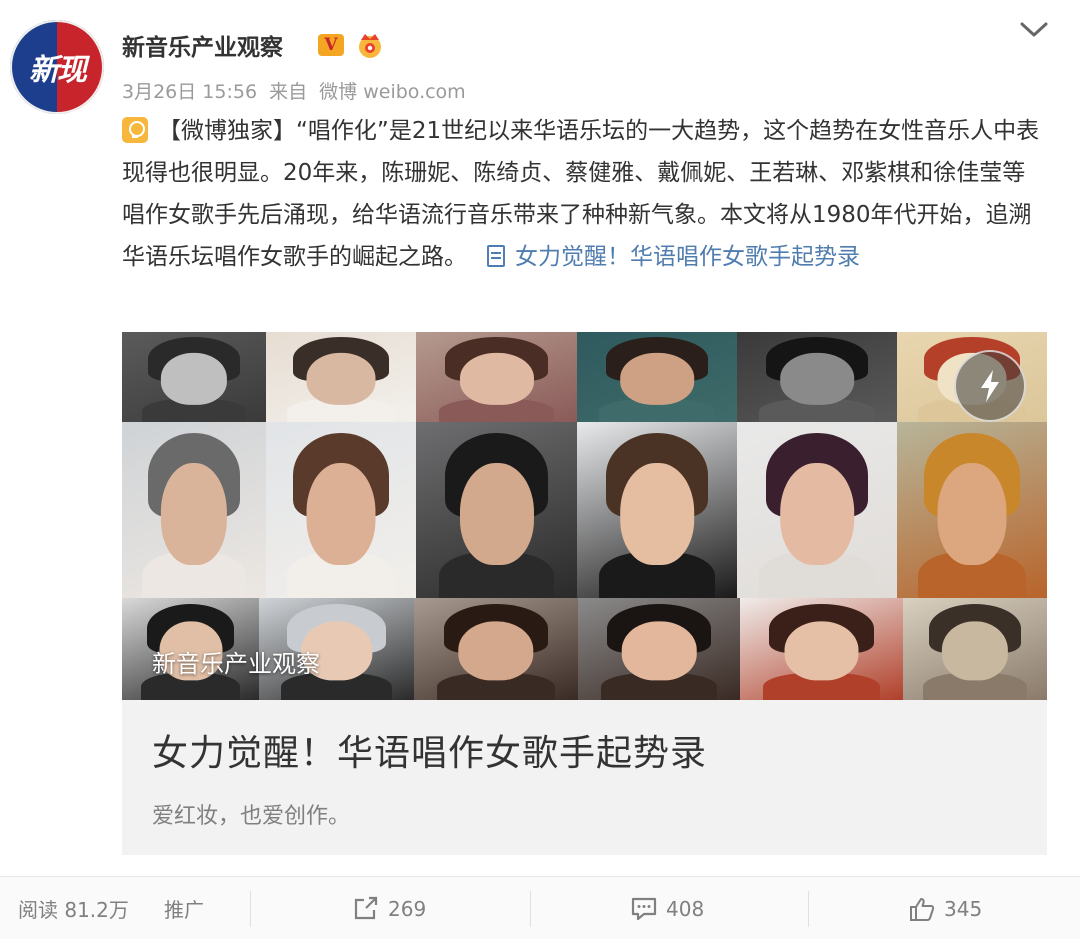 Image resolution: width=1080 pixels, height=939 pixels. What do you see at coordinates (227, 131) in the screenshot?
I see `post-tag: 【微博独家】` at bounding box center [227, 131].